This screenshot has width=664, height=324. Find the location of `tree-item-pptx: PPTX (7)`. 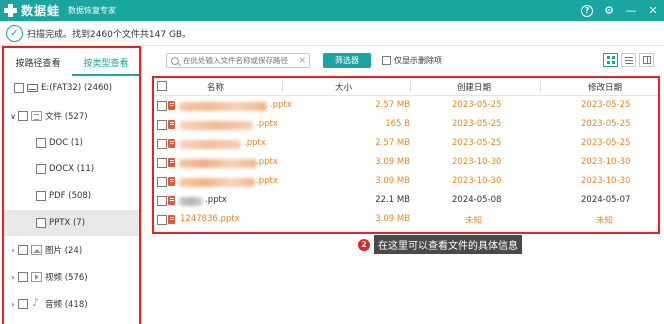

tree-item-pptx: PPTX (7) is located at coordinates (72, 223).